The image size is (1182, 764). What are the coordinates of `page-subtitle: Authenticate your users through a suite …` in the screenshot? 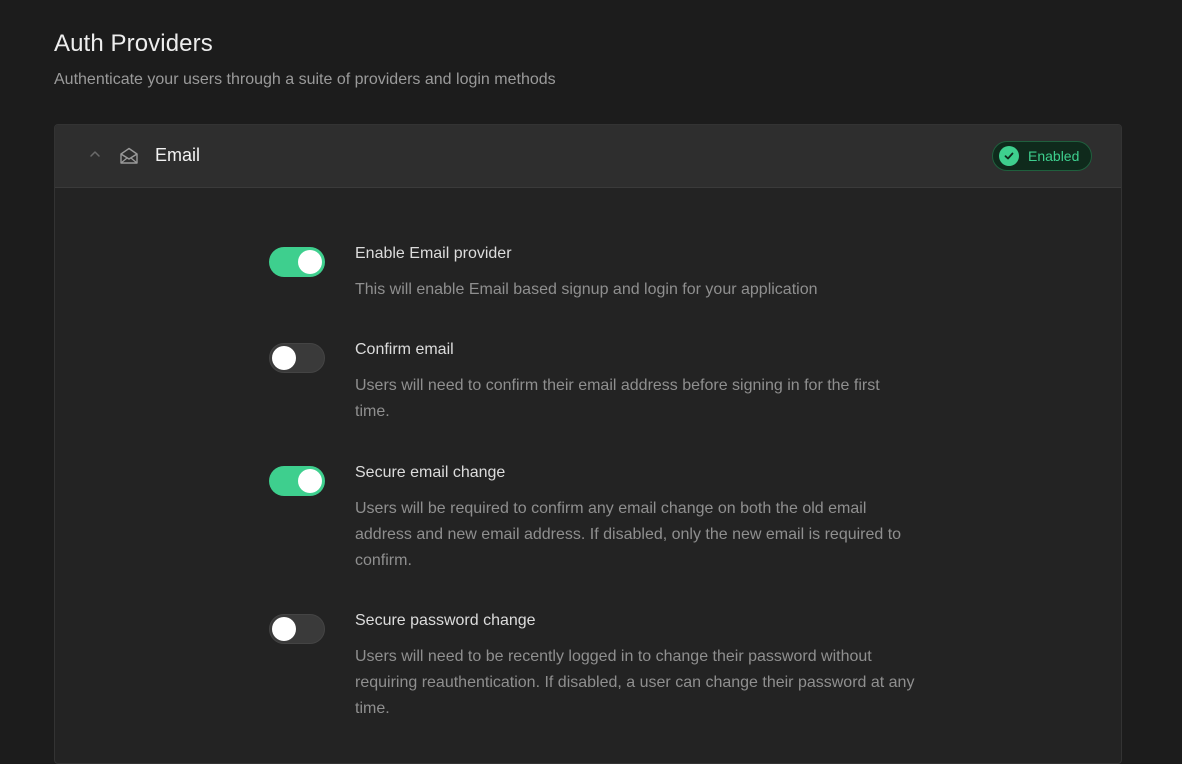 It's located at (305, 79).